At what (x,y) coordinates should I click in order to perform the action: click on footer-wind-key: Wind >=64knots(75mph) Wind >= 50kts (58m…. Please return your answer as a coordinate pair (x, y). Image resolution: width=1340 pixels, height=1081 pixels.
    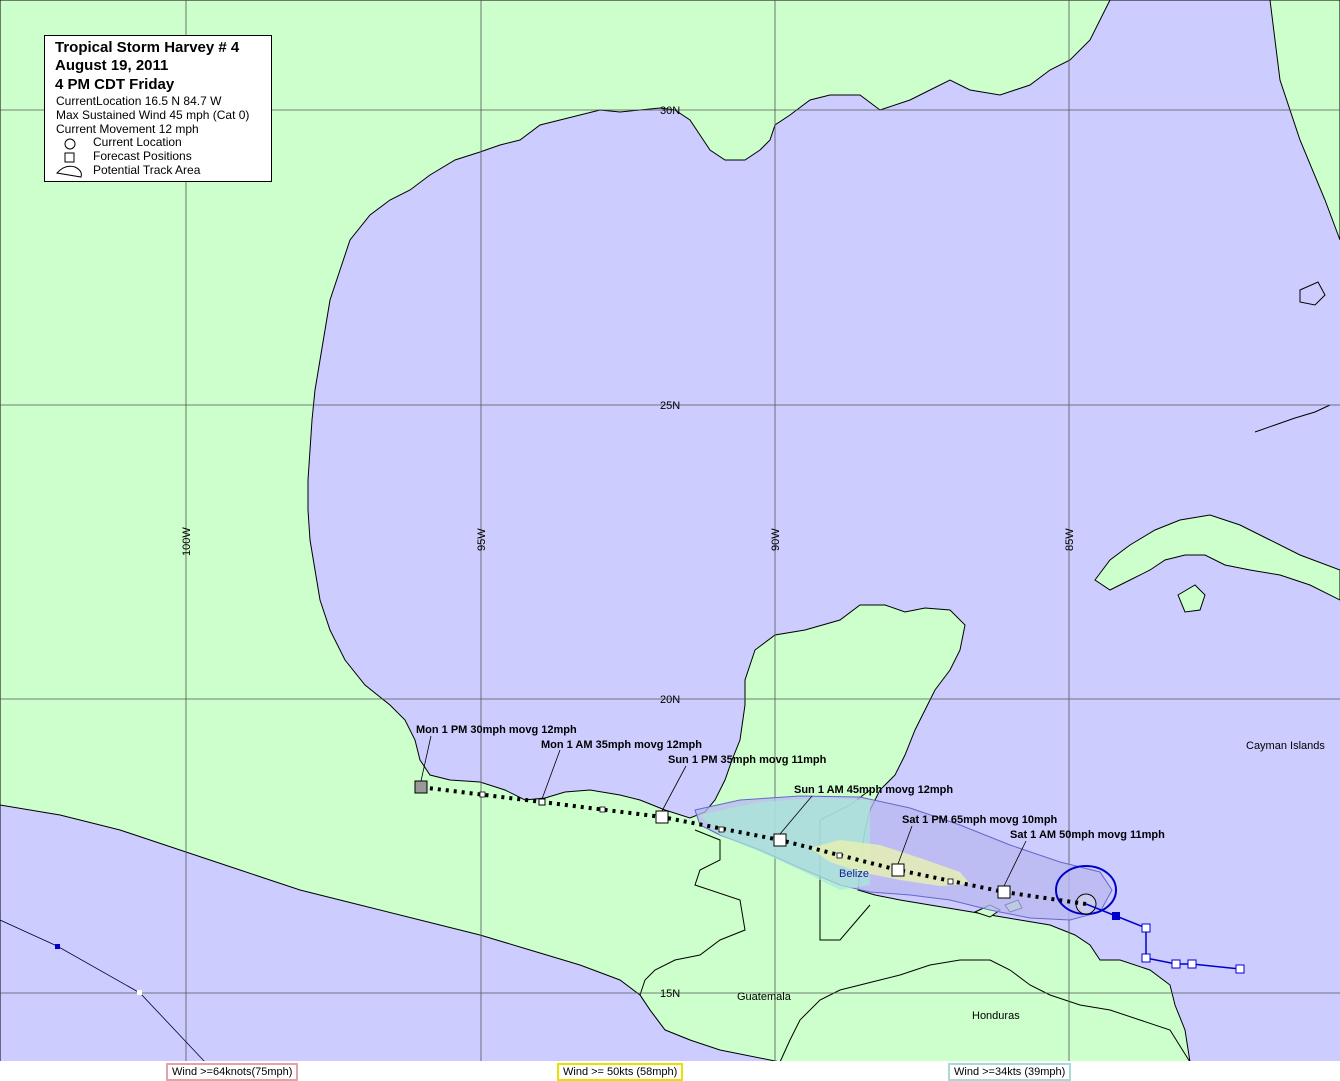
    Looking at the image, I should click on (670, 1071).